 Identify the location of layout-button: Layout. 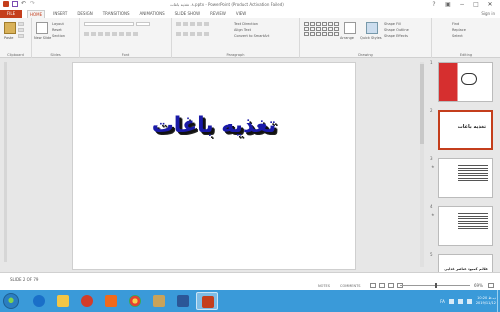
(58, 24).